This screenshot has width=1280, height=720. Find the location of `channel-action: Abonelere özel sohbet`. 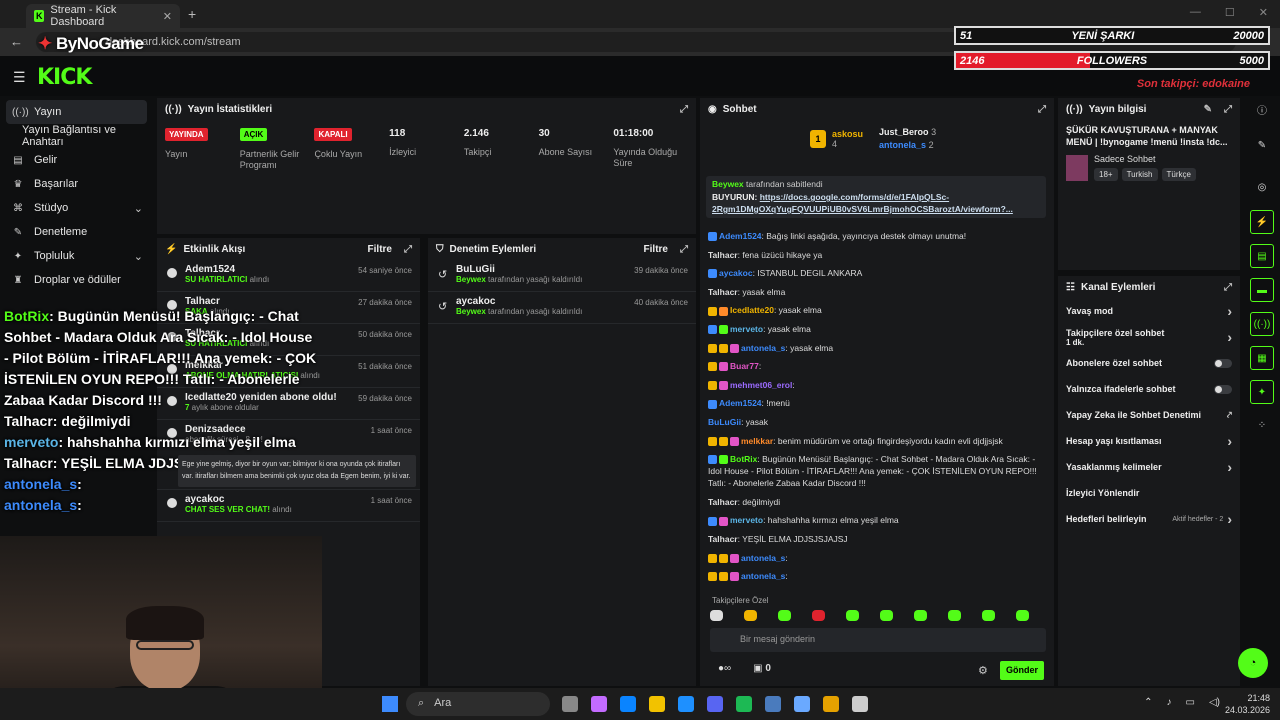

channel-action: Abonelere özel sohbet is located at coordinates (1149, 363).